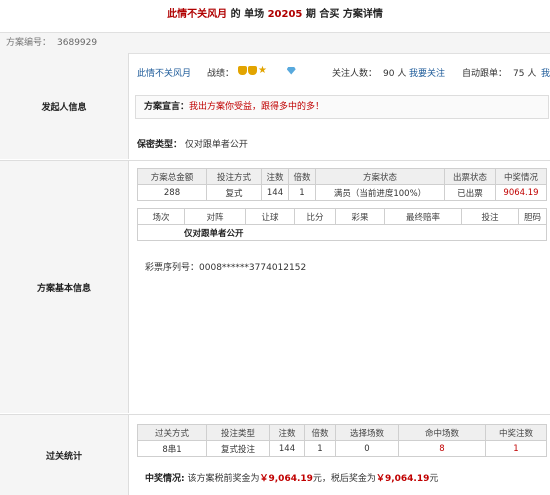 Image resolution: width=550 pixels, height=495 pixels. Describe the element at coordinates (161, 216) in the screenshot. I see `header-cell: 场次` at that location.